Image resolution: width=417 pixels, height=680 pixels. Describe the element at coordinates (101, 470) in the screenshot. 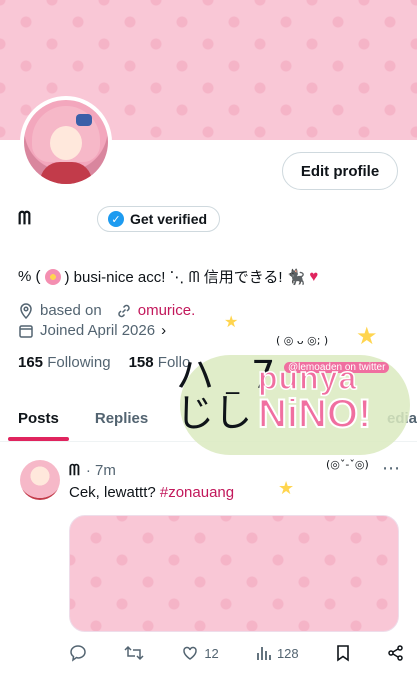

I see `post-timestamp: · 7m` at that location.